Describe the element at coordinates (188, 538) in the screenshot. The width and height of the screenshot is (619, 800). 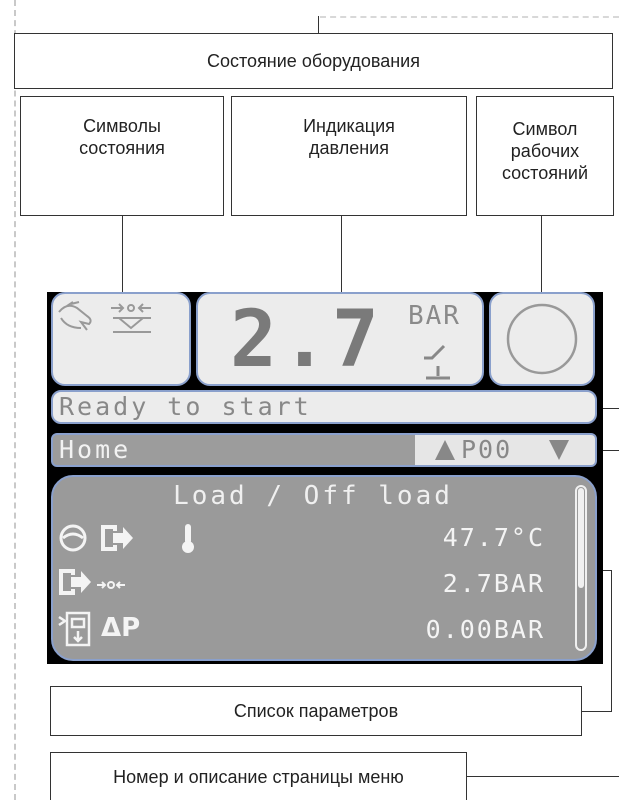
I see `thermometer-icon` at that location.